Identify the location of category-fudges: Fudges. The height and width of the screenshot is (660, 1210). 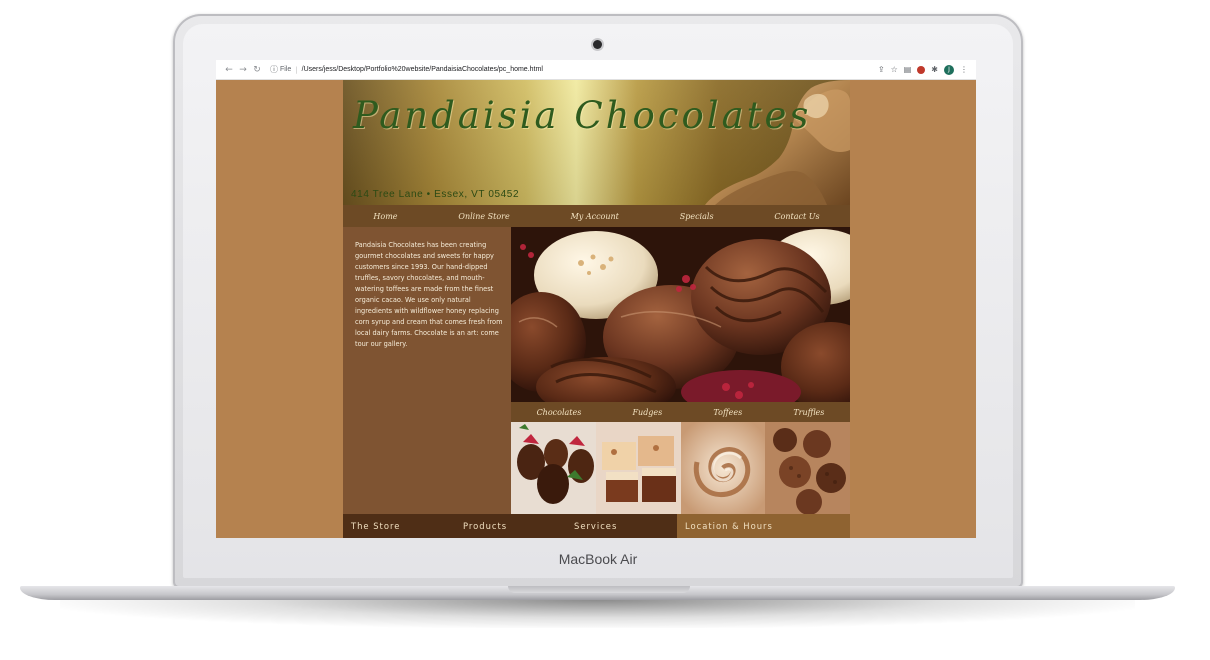
(647, 412).